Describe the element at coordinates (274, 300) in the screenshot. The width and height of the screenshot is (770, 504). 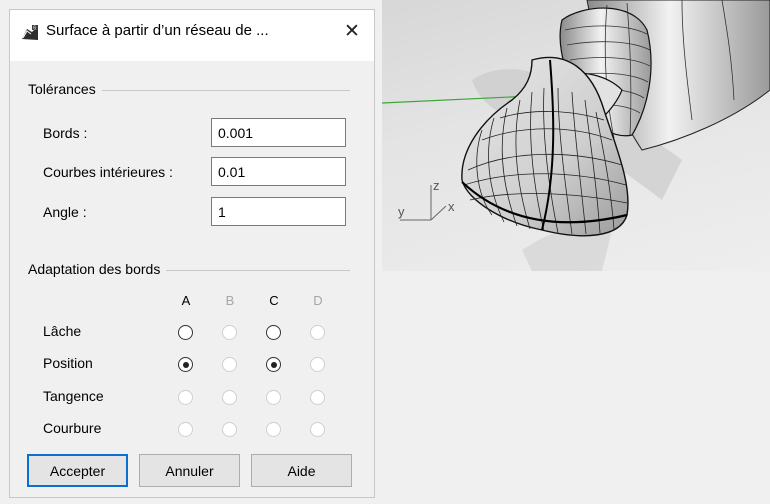
I see `column-c-header: C` at that location.